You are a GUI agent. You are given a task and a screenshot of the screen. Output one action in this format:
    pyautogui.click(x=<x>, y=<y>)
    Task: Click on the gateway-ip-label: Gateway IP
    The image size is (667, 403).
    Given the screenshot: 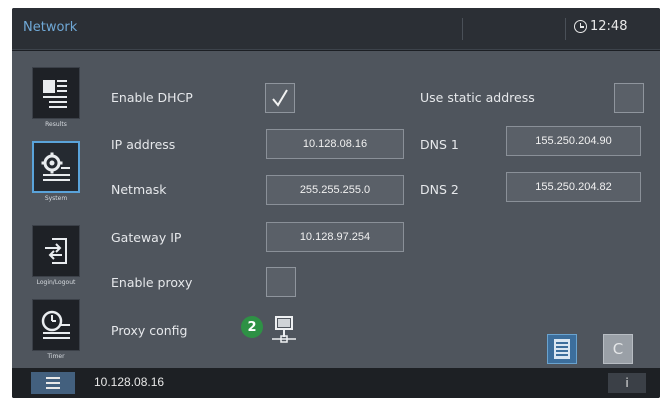 What is the action you would take?
    pyautogui.click(x=146, y=237)
    